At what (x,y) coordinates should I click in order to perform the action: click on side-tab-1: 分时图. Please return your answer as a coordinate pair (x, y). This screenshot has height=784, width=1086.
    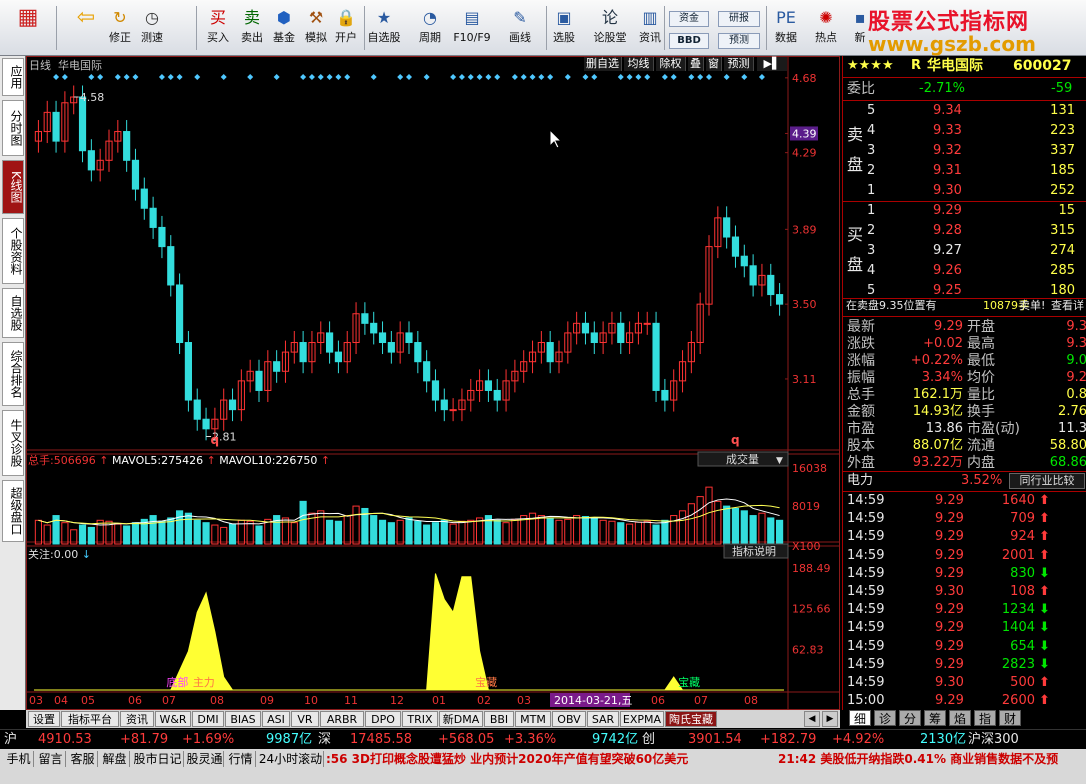
    Looking at the image, I should click on (13, 128).